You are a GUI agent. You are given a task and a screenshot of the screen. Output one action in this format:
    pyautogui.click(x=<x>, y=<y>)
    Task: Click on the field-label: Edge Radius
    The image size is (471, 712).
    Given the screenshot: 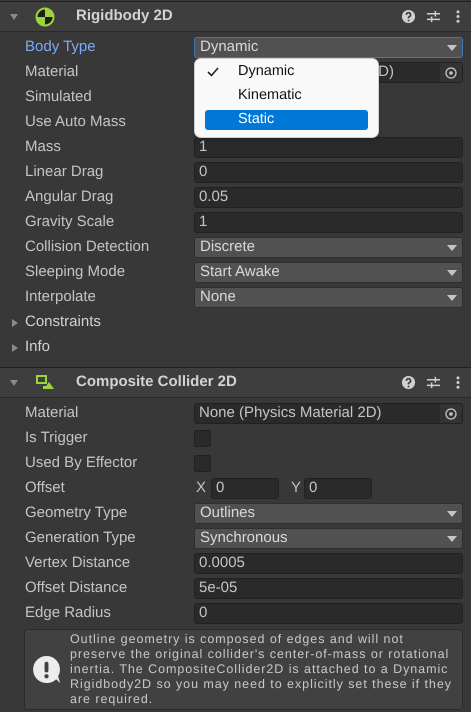 What is the action you would take?
    pyautogui.click(x=68, y=613)
    